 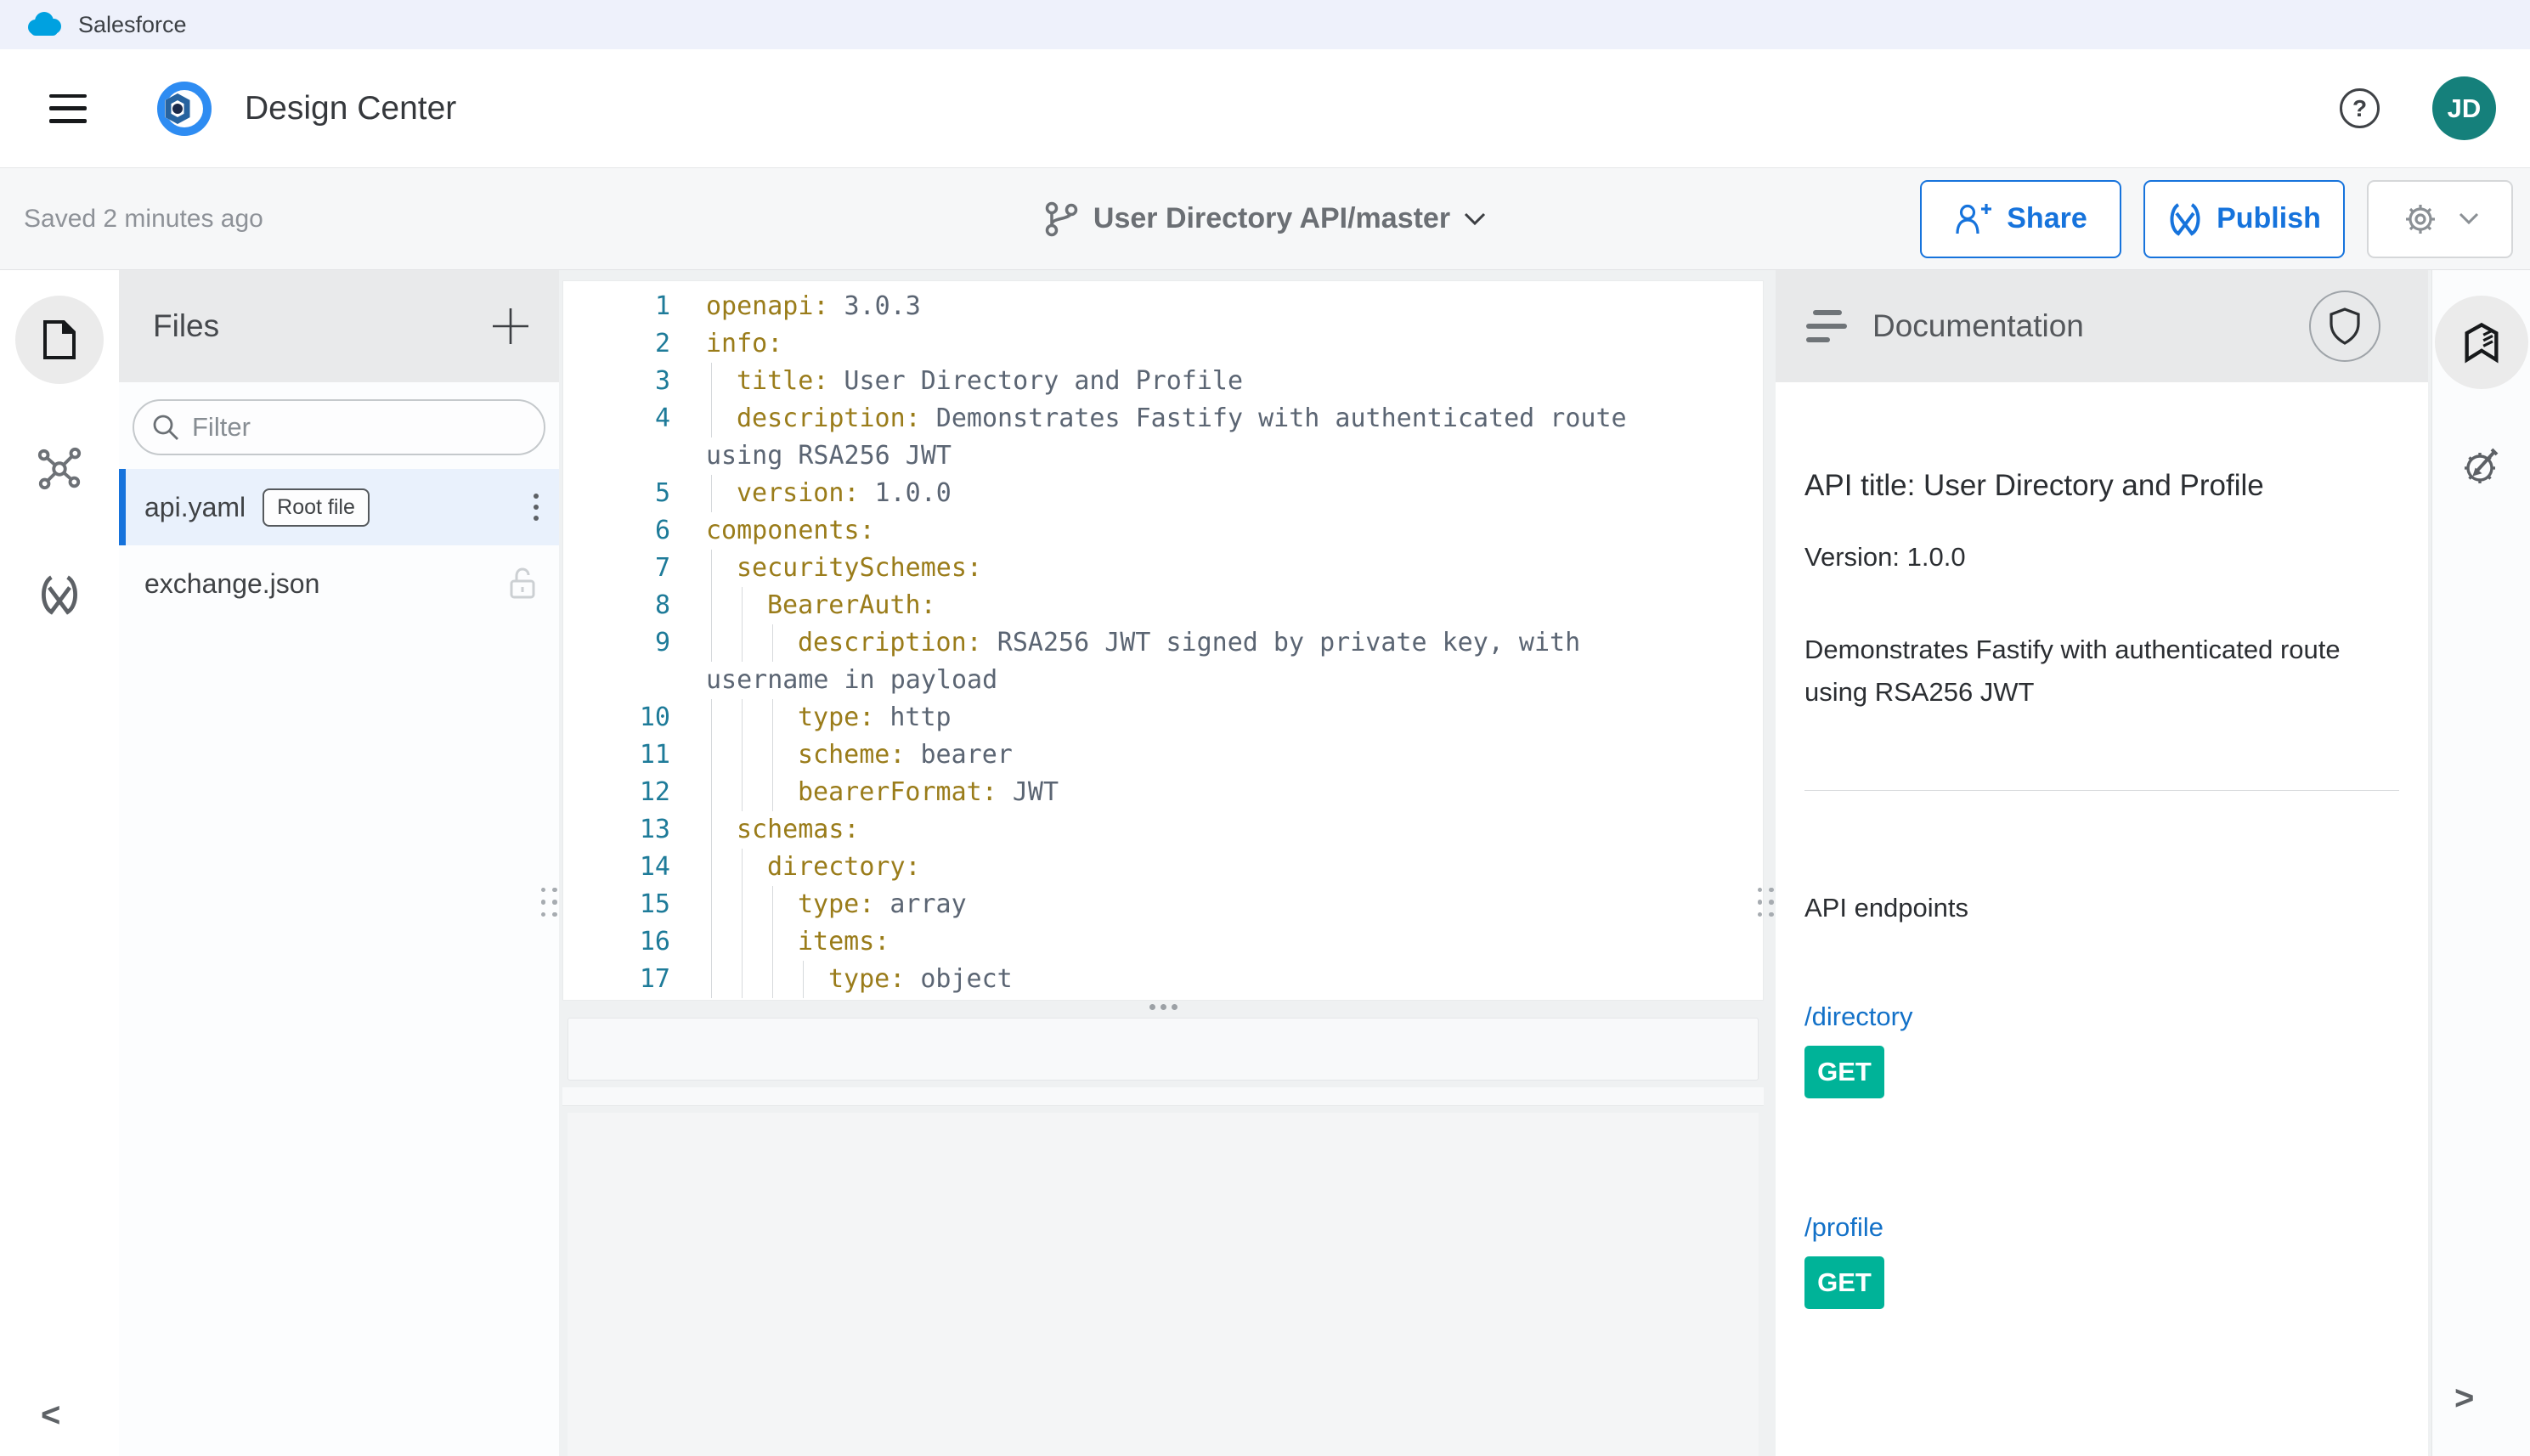 What do you see at coordinates (339, 326) in the screenshot?
I see `files-panel-header: Files` at bounding box center [339, 326].